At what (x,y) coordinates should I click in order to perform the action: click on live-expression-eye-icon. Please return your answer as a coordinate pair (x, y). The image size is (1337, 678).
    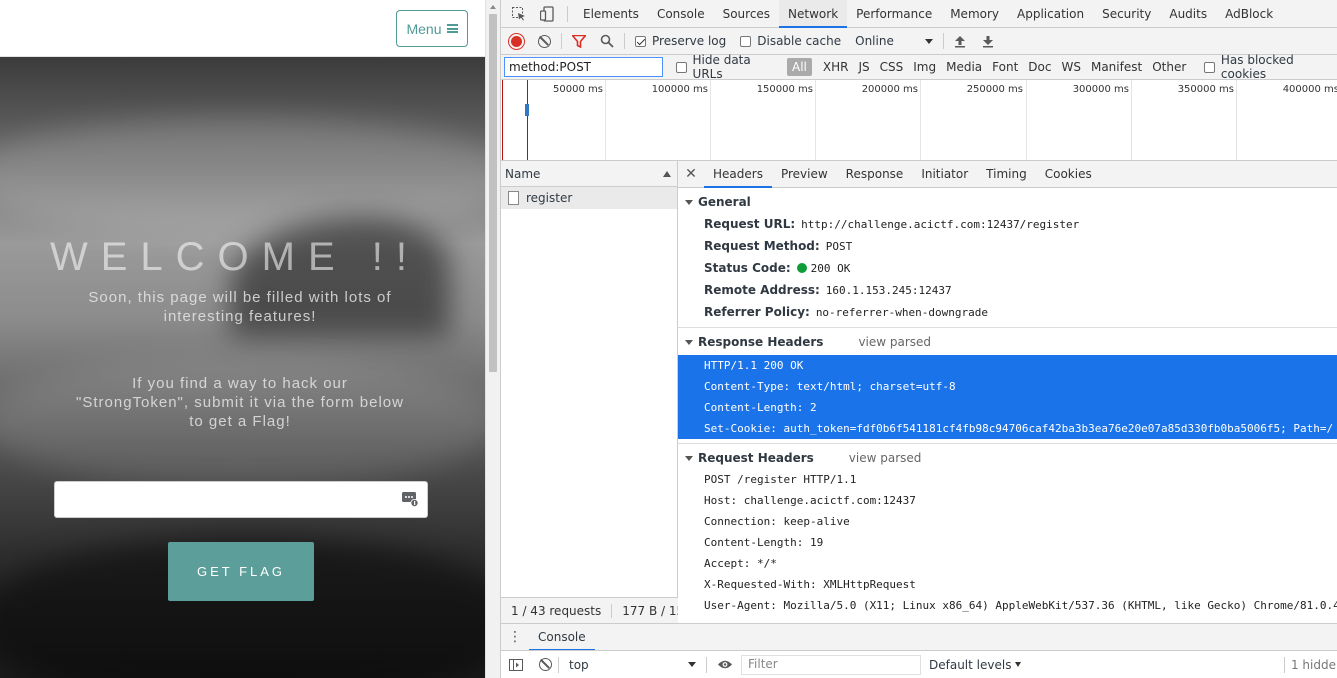
    Looking at the image, I should click on (725, 664).